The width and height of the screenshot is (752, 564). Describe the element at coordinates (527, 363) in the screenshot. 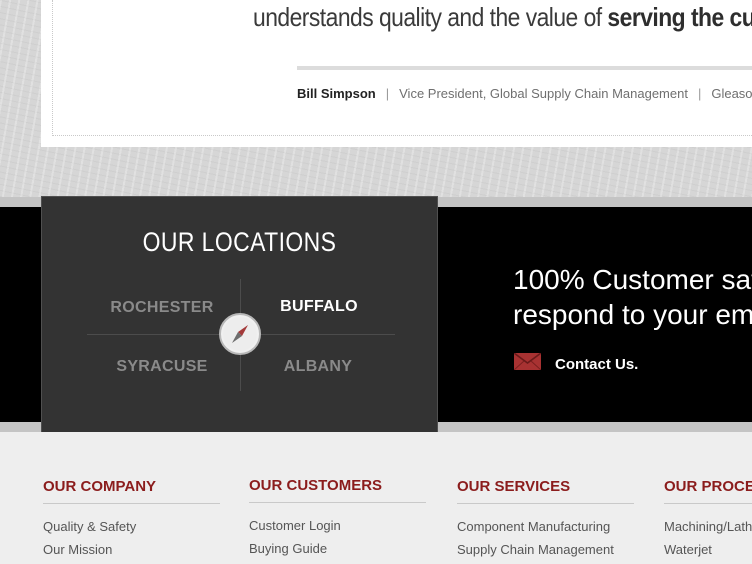

I see `envelope-icon` at that location.